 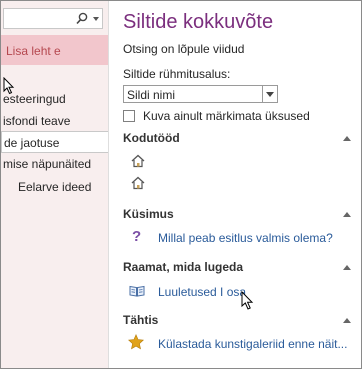 What do you see at coordinates (151, 95) in the screenshot?
I see `group-by-value: Sildi nimi` at bounding box center [151, 95].